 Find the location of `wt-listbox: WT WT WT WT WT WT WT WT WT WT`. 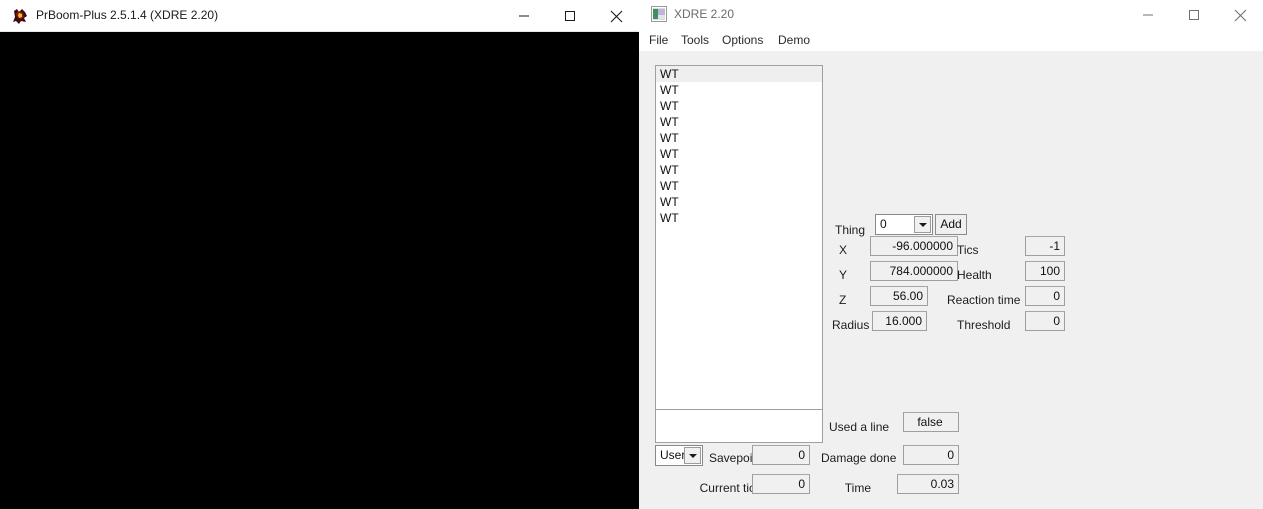

wt-listbox: WT WT WT WT WT WT WT WT WT WT is located at coordinates (739, 250).